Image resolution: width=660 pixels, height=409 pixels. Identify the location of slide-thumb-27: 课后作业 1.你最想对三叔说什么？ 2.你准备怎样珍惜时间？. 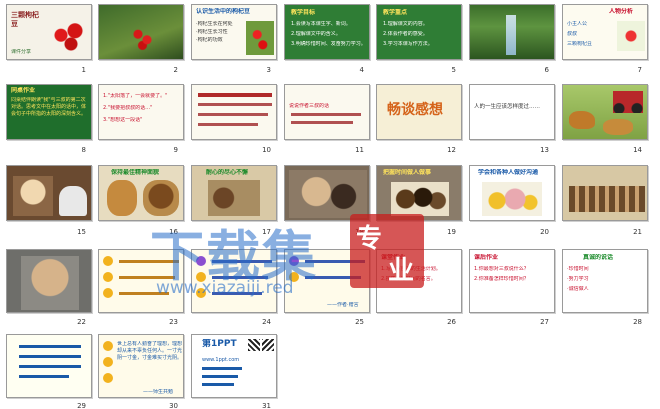
(512, 281).